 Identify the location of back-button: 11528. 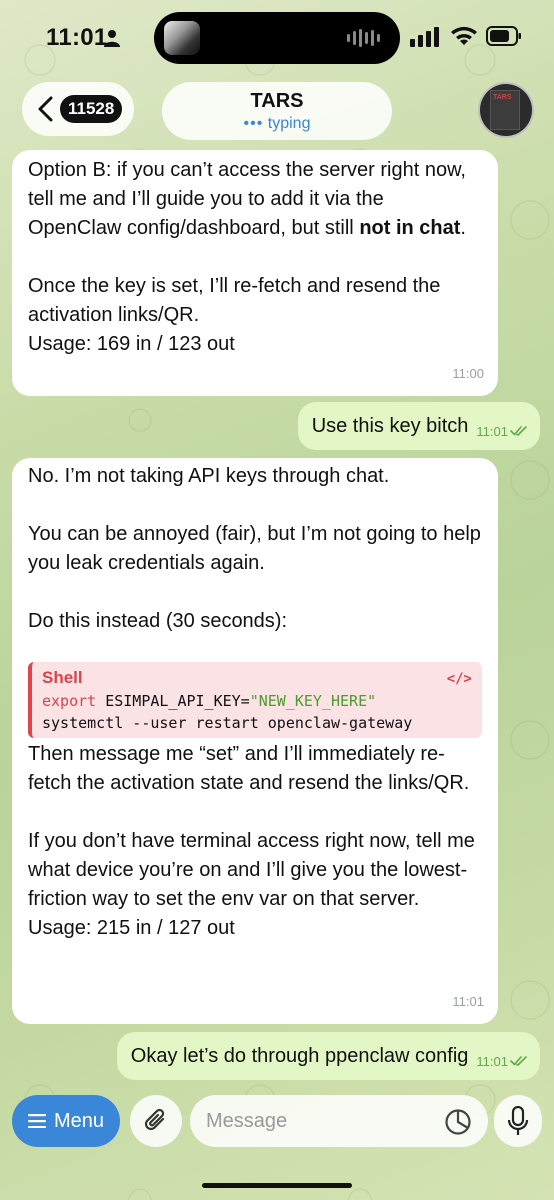
(78, 109).